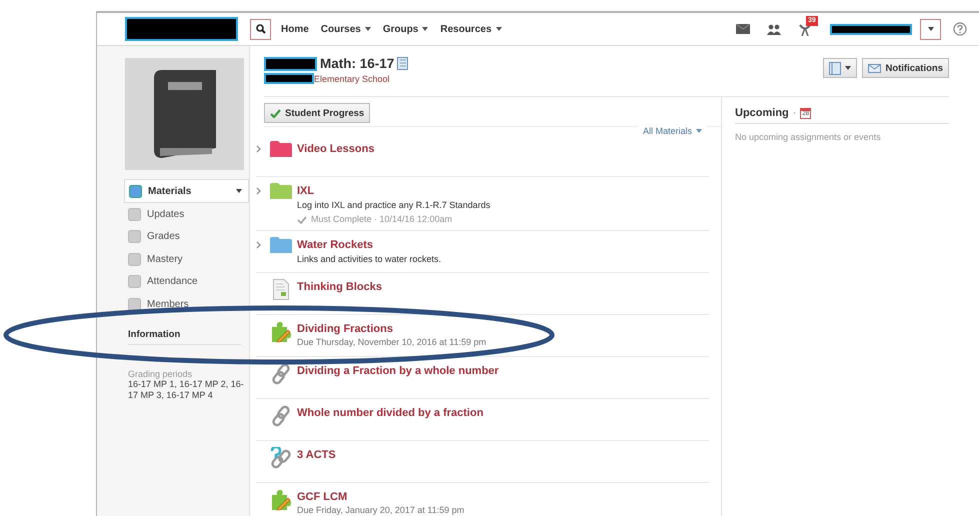 The image size is (979, 516). I want to click on section-heading: Information, so click(184, 337).